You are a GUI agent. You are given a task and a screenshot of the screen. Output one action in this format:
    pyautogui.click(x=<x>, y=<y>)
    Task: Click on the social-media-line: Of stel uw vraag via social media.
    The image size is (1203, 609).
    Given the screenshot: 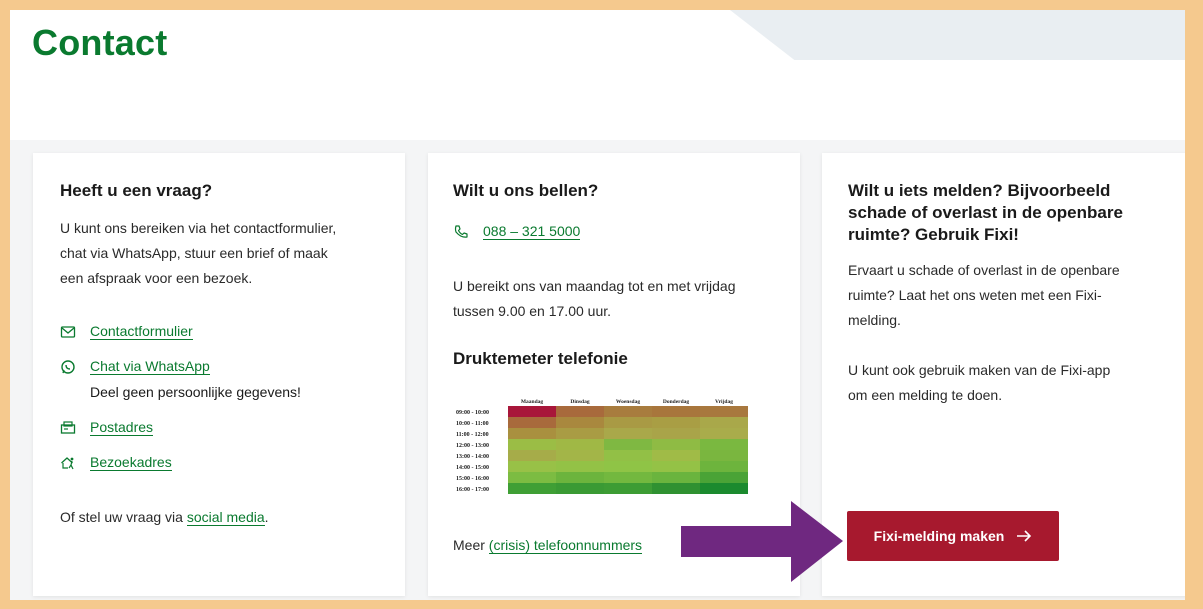 What is the action you would take?
    pyautogui.click(x=164, y=517)
    